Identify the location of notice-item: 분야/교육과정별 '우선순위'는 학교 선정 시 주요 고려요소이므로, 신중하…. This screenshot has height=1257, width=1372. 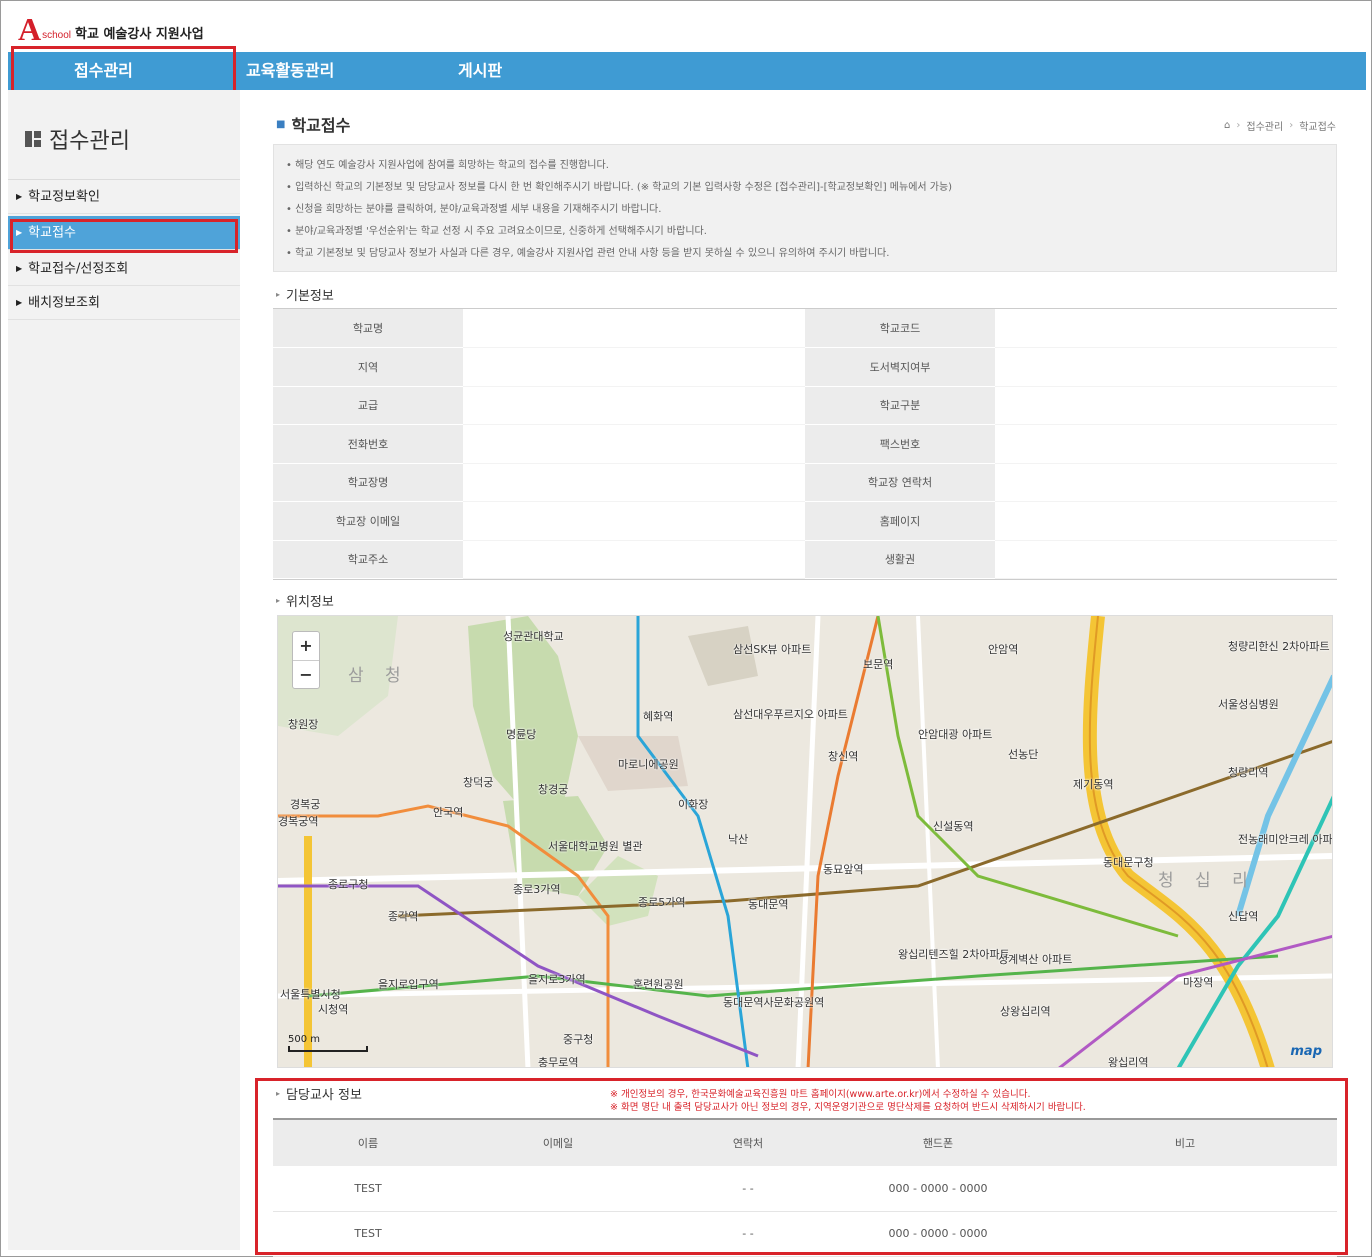
(805, 232).